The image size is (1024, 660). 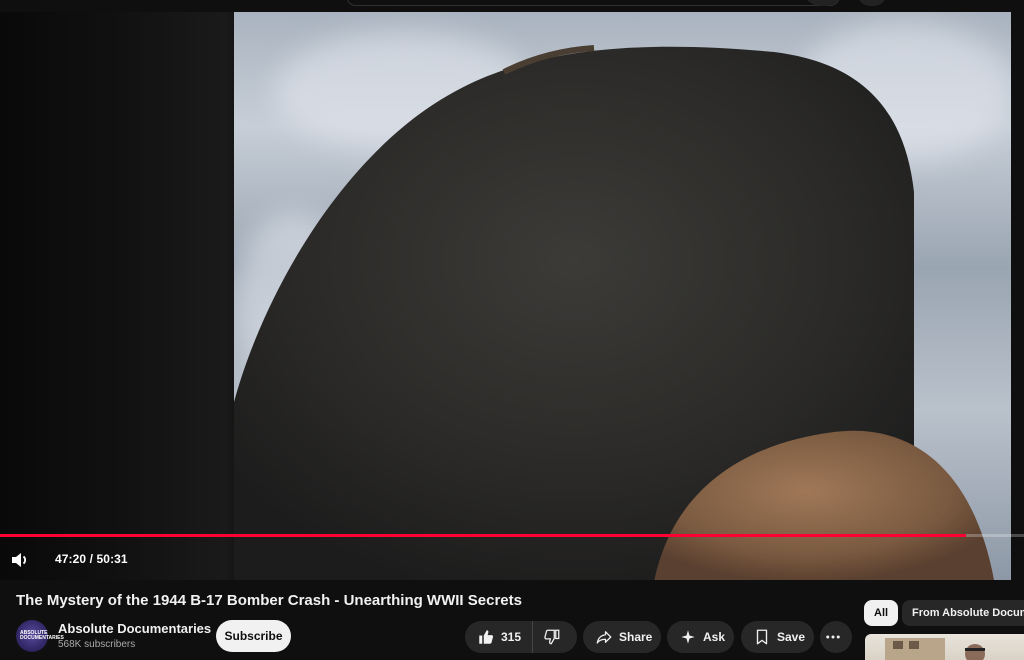 I want to click on subscriber-count: 568K subscribers, so click(x=97, y=644).